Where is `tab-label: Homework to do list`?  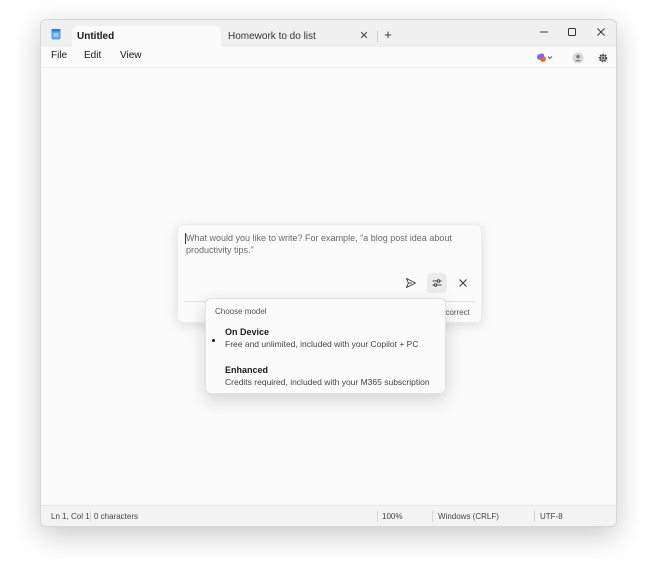 tab-label: Homework to do list is located at coordinates (272, 36).